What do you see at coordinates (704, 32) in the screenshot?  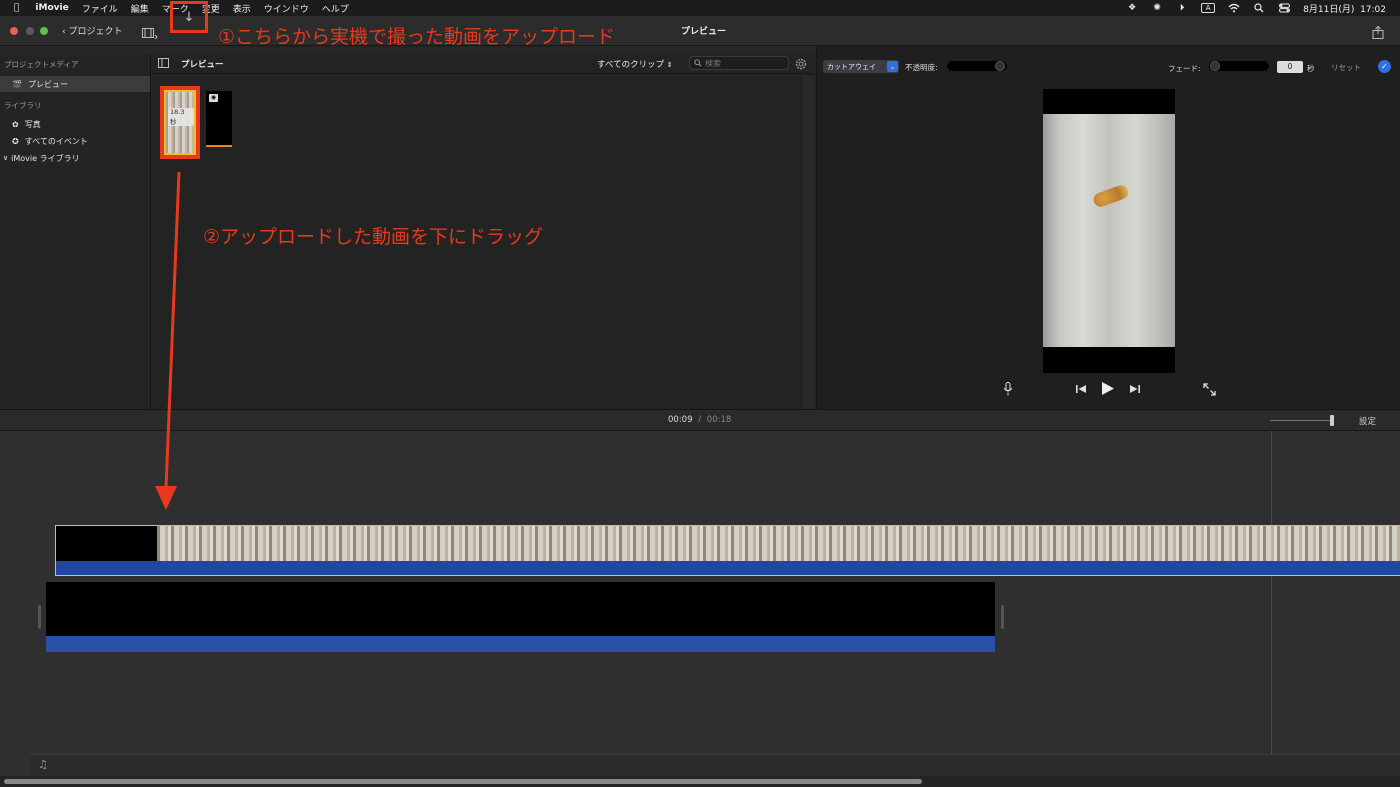 I see `project-title: プレビュー` at bounding box center [704, 32].